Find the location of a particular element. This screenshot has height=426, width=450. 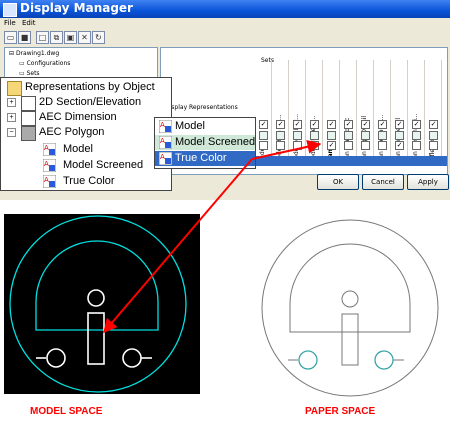

paper-space-left-grip is located at coordinates (308, 360).